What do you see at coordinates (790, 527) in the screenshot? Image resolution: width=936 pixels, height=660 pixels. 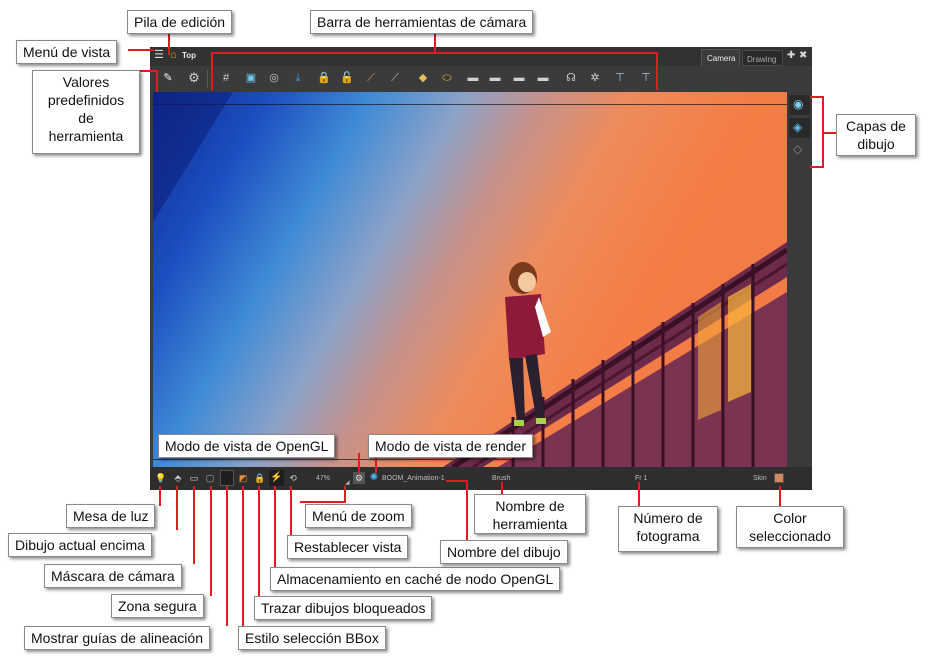 I see `callout-color-seleccionado: Color seleccionado` at bounding box center [790, 527].